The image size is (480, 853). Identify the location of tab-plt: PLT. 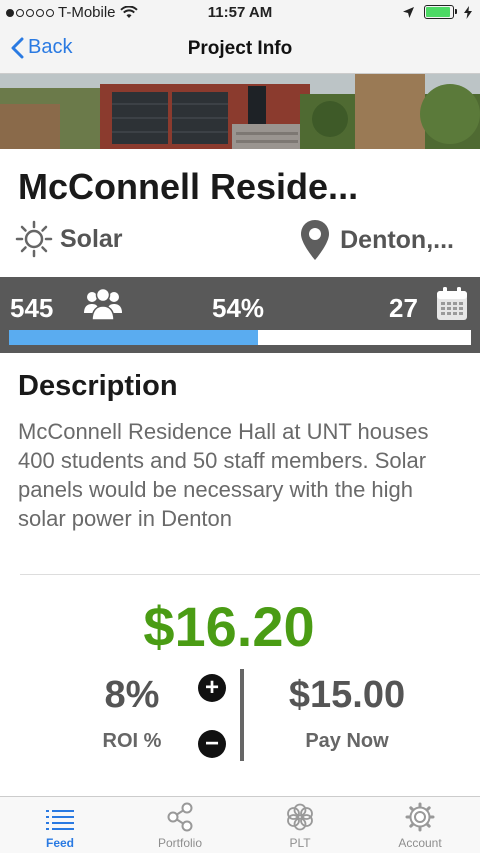
(300, 825).